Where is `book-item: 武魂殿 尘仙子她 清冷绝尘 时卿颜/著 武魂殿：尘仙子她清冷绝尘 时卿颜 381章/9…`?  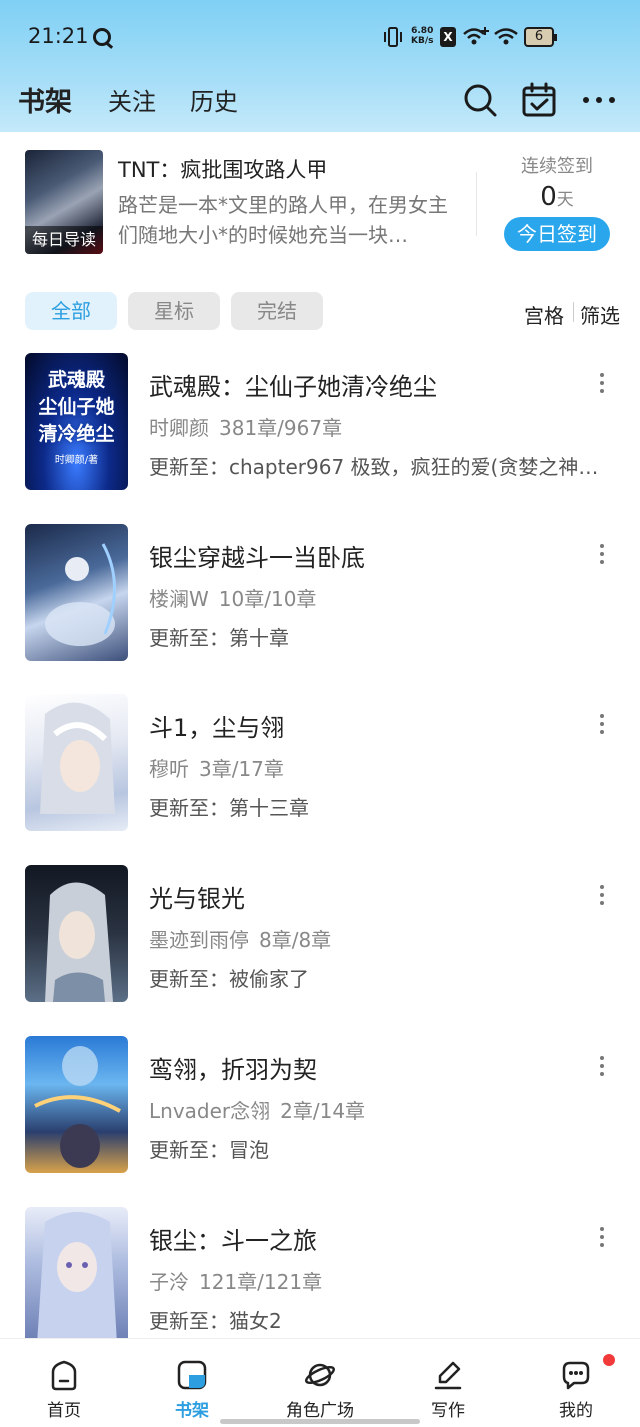
book-item: 武魂殿 尘仙子她 清冷绝尘 时卿颜/著 武魂殿：尘仙子她清冷绝尘 时卿颜 381章/9… is located at coordinates (320, 438).